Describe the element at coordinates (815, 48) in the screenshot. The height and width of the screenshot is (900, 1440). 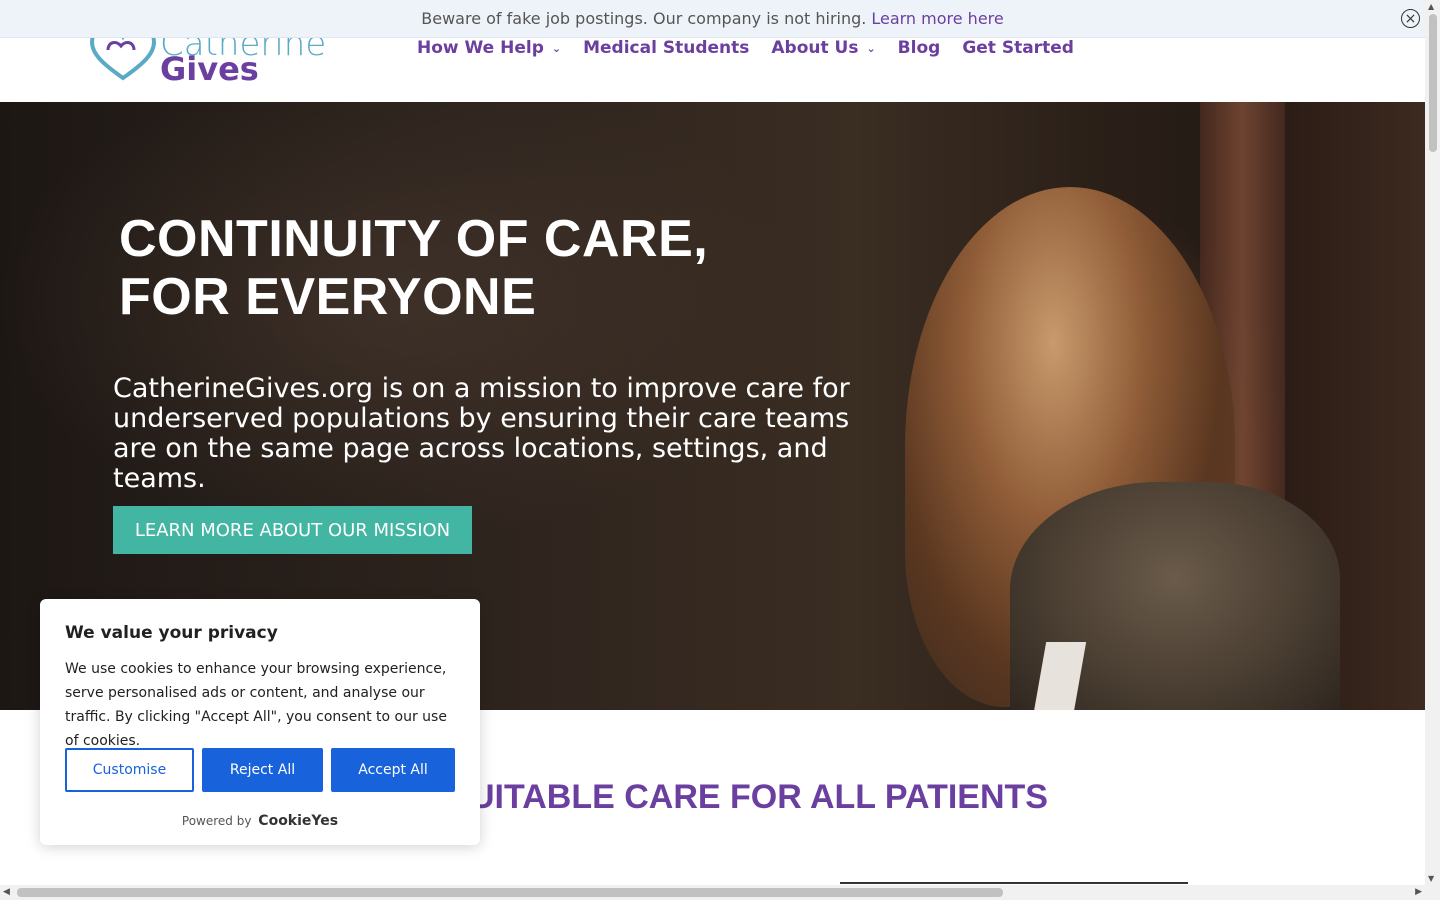
I see `nav-label: About Us` at that location.